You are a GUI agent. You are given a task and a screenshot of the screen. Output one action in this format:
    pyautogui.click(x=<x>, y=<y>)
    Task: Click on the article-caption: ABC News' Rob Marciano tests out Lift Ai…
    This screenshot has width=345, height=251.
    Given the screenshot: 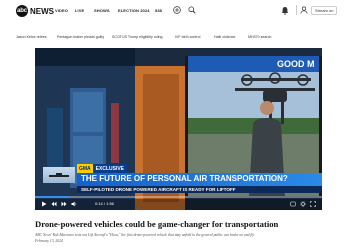 What is the action you would take?
    pyautogui.click(x=145, y=235)
    